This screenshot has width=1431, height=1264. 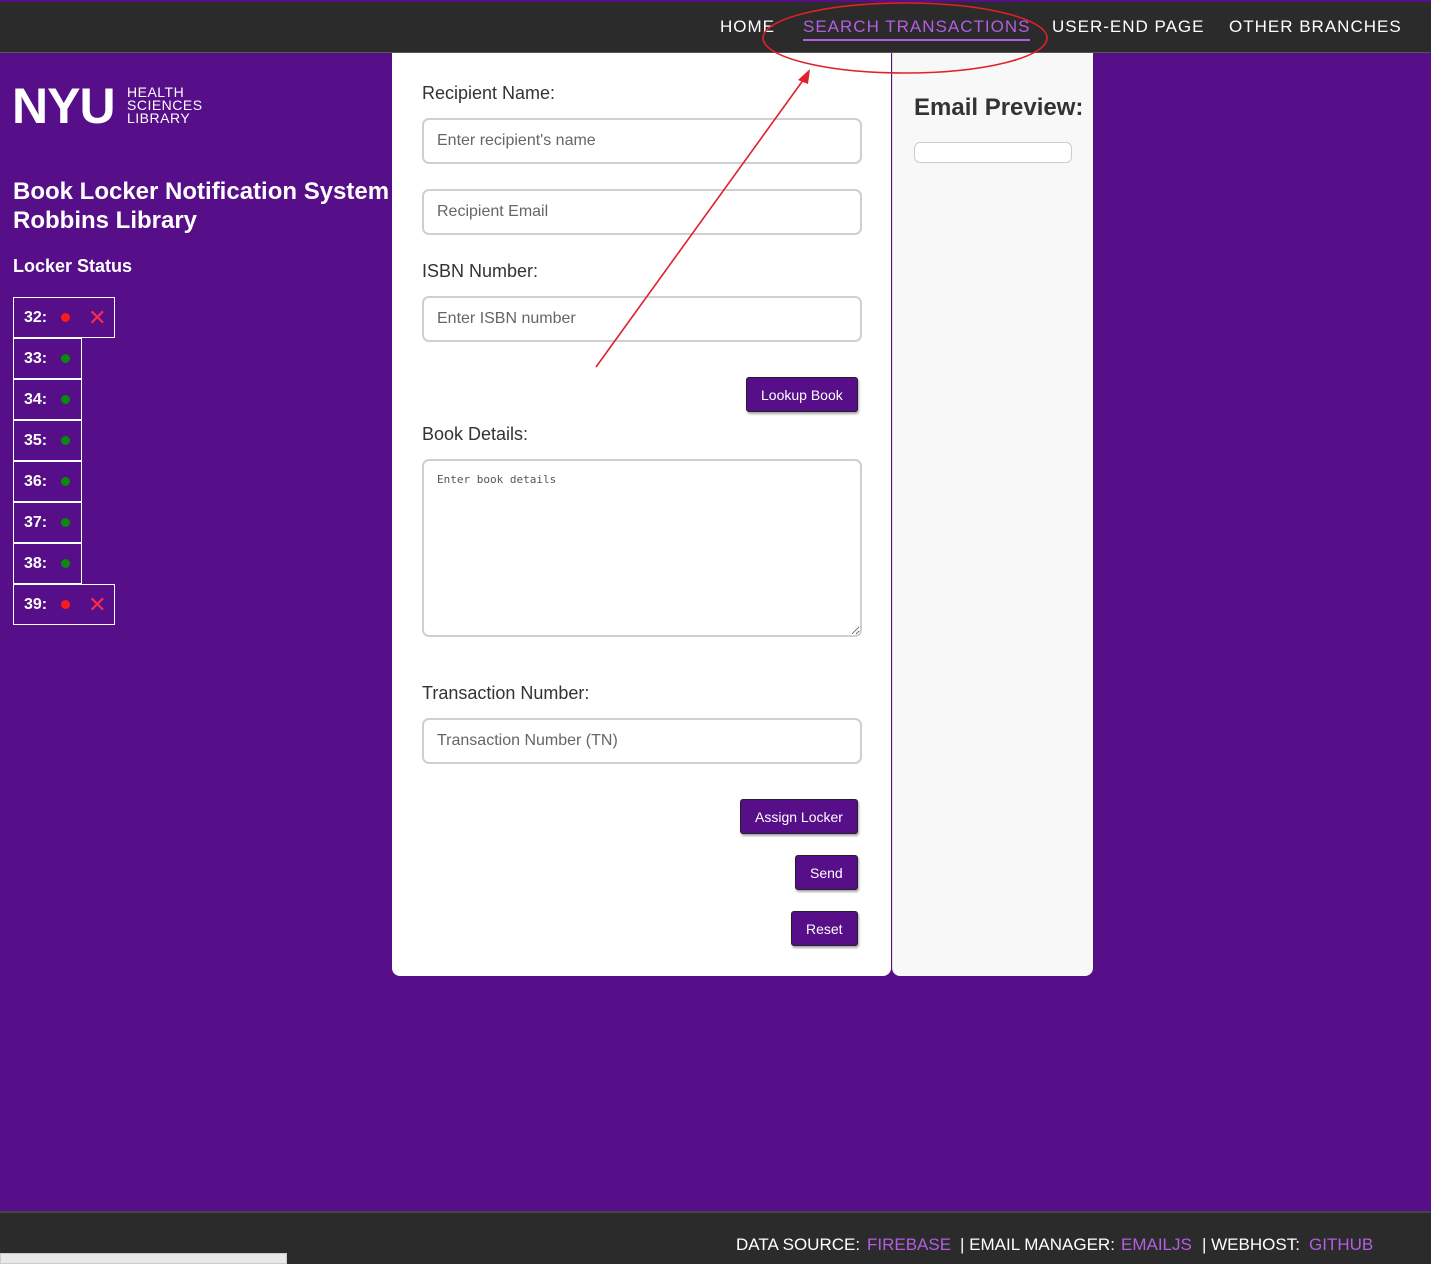 What do you see at coordinates (36, 317) in the screenshot?
I see `locker-number: 32:` at bounding box center [36, 317].